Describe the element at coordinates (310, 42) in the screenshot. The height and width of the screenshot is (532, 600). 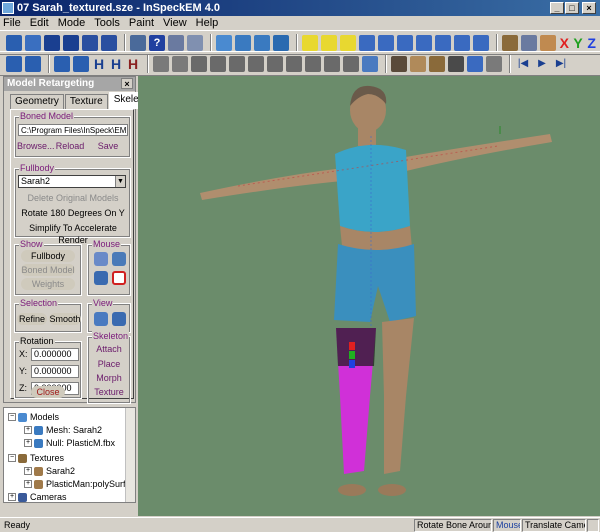
I see `select-arrow-icon` at that location.